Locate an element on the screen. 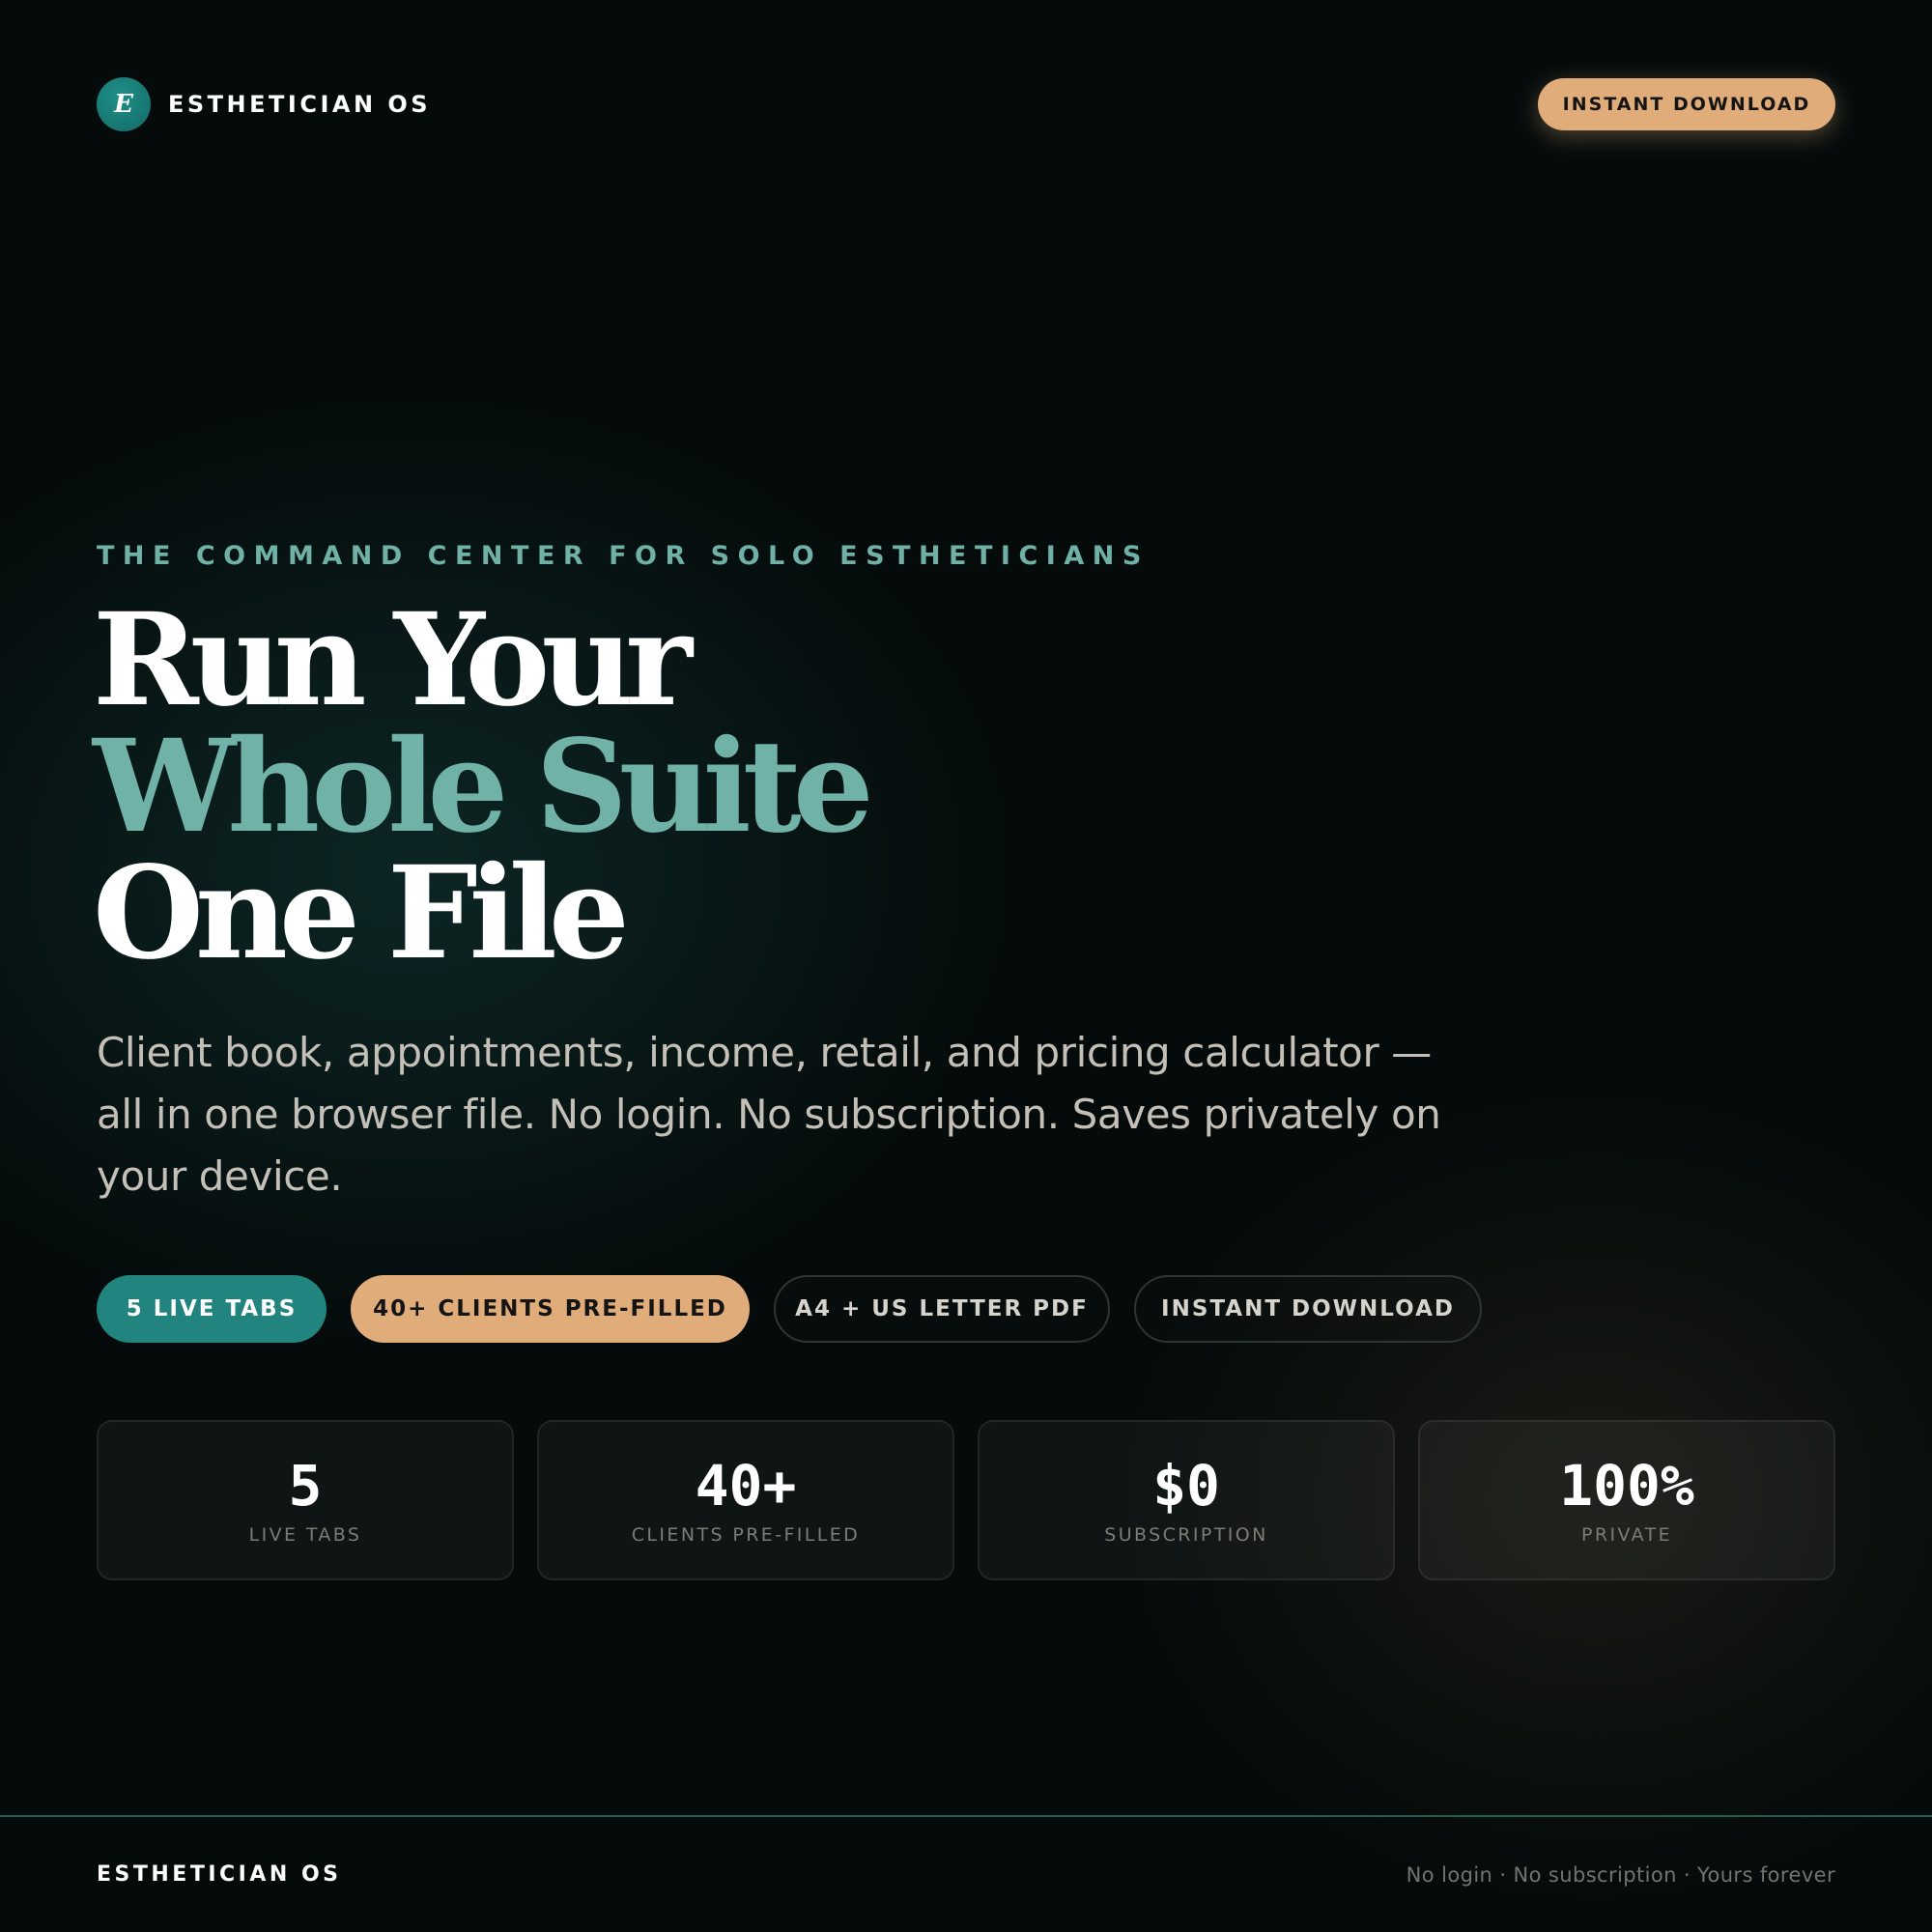 This screenshot has width=1932, height=1932. stat-card-live-tabs: 5 LIVE TABS is located at coordinates (305, 1500).